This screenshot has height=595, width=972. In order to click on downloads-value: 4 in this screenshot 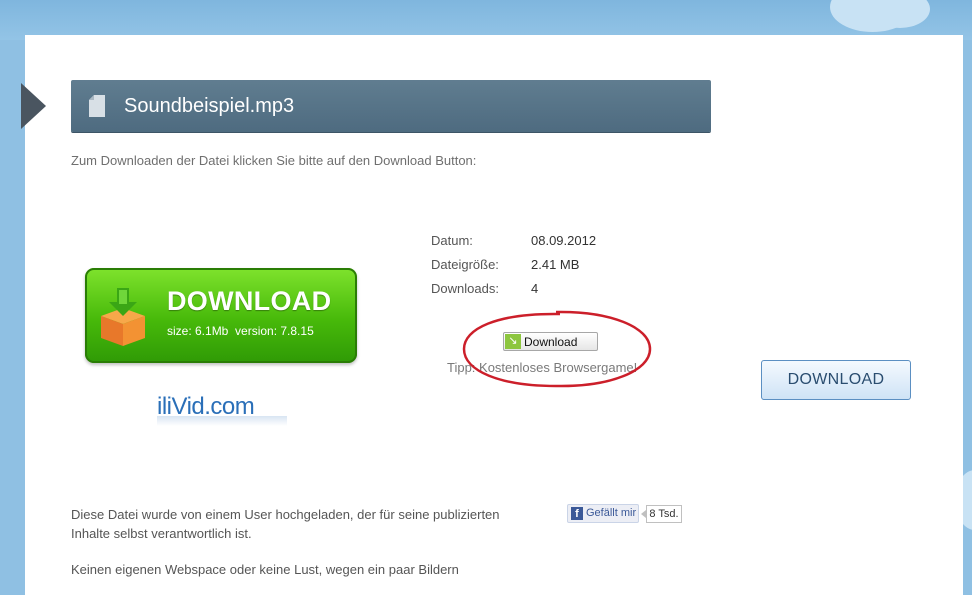, I will do `click(535, 288)`.